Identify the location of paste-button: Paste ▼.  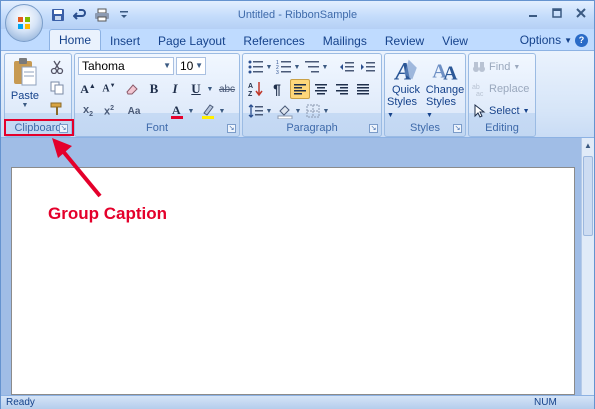
(25, 87).